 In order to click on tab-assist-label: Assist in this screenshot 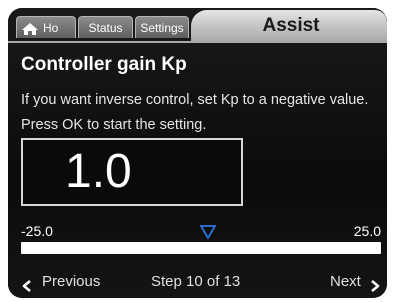, I will do `click(291, 25)`.